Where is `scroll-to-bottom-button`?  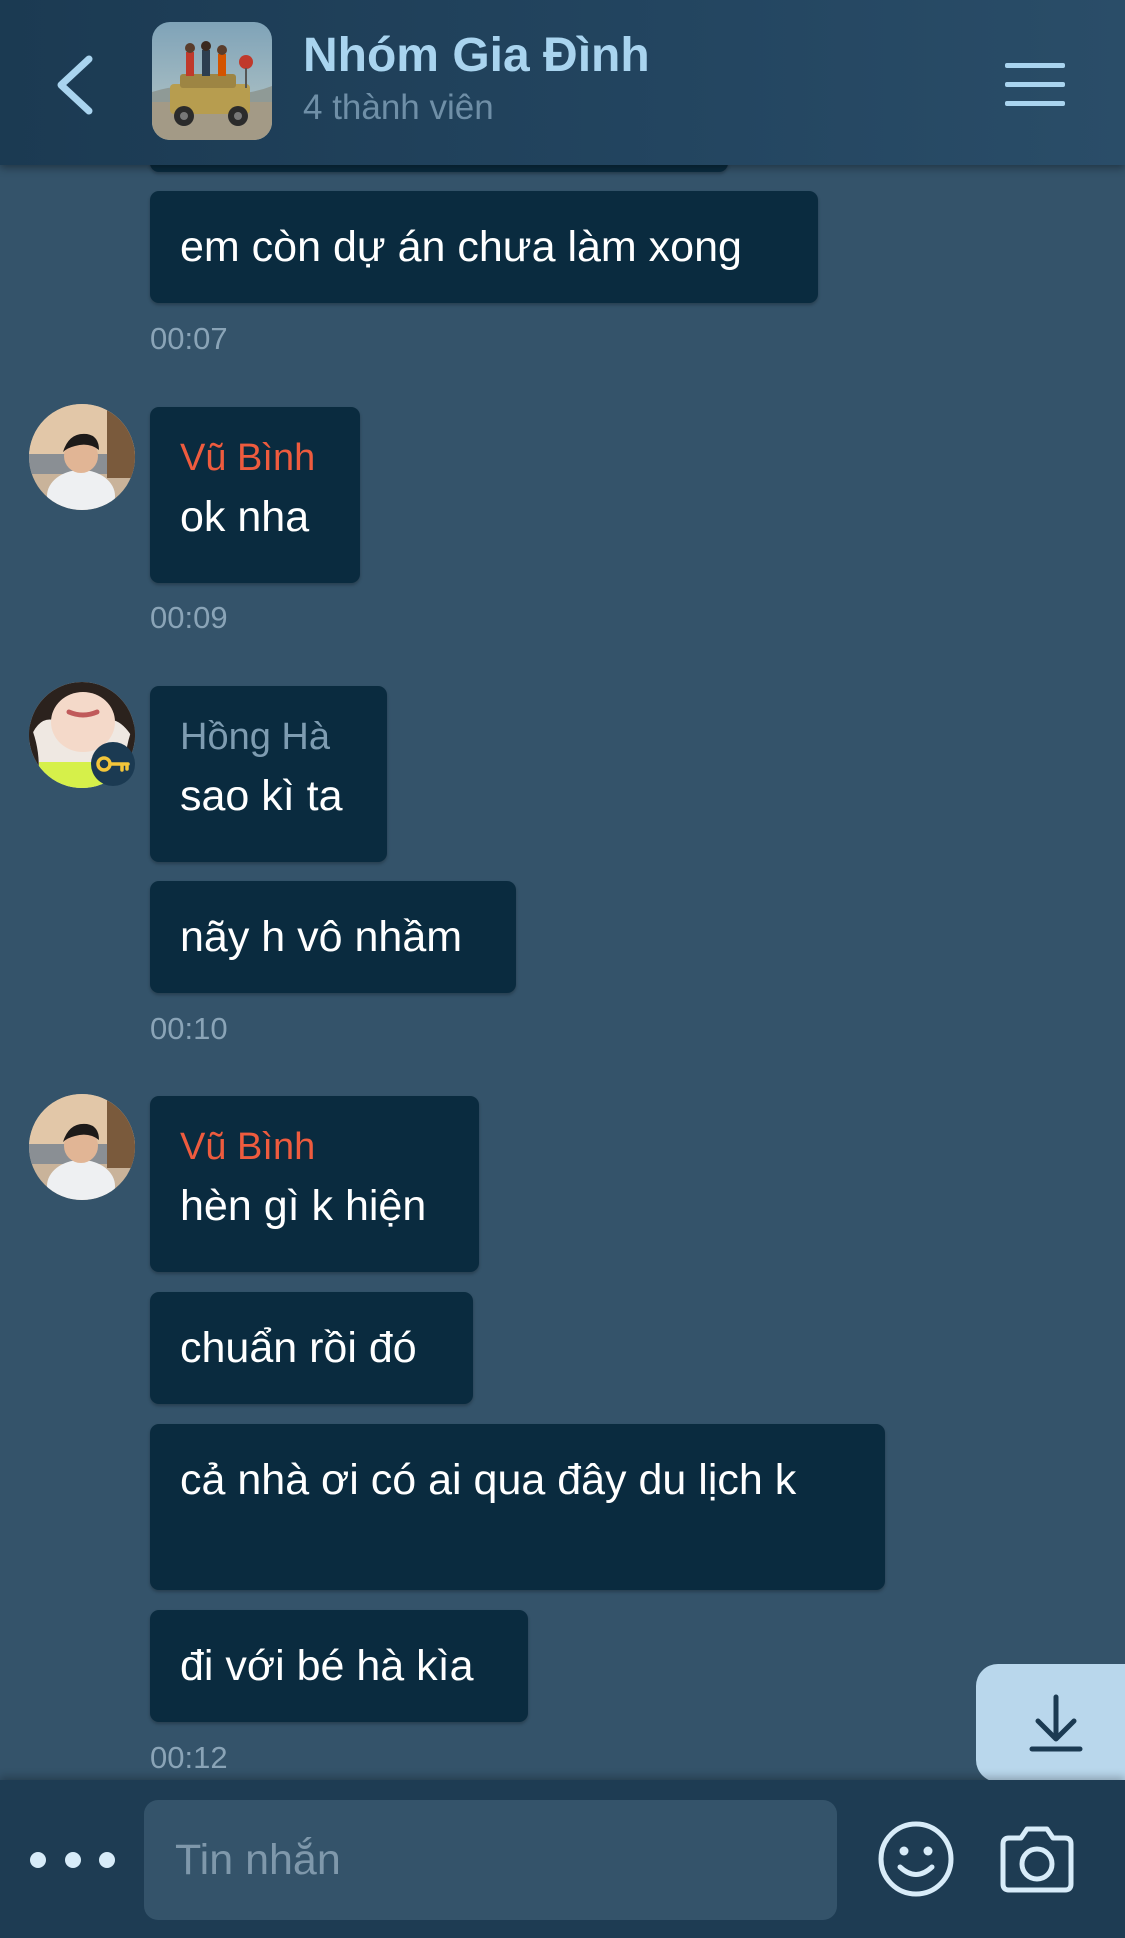
scroll-to-bottom-button is located at coordinates (1050, 1723).